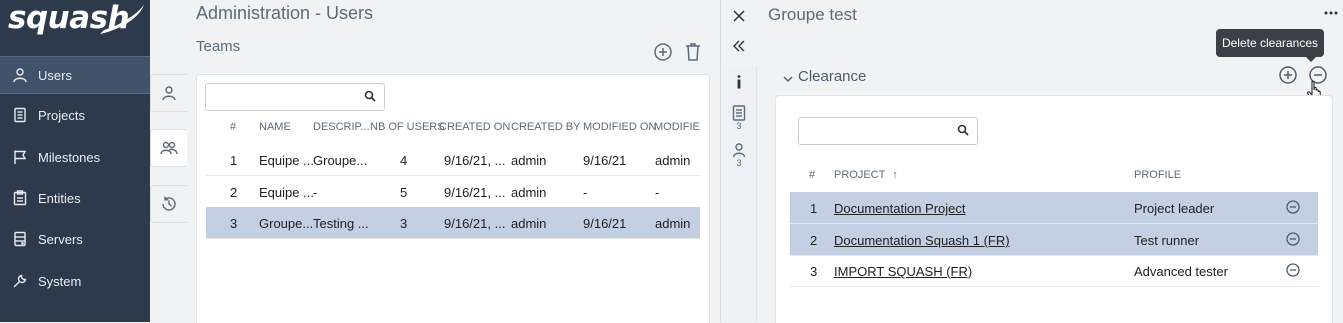 The image size is (1343, 323). I want to click on trash-icon, so click(693, 52).